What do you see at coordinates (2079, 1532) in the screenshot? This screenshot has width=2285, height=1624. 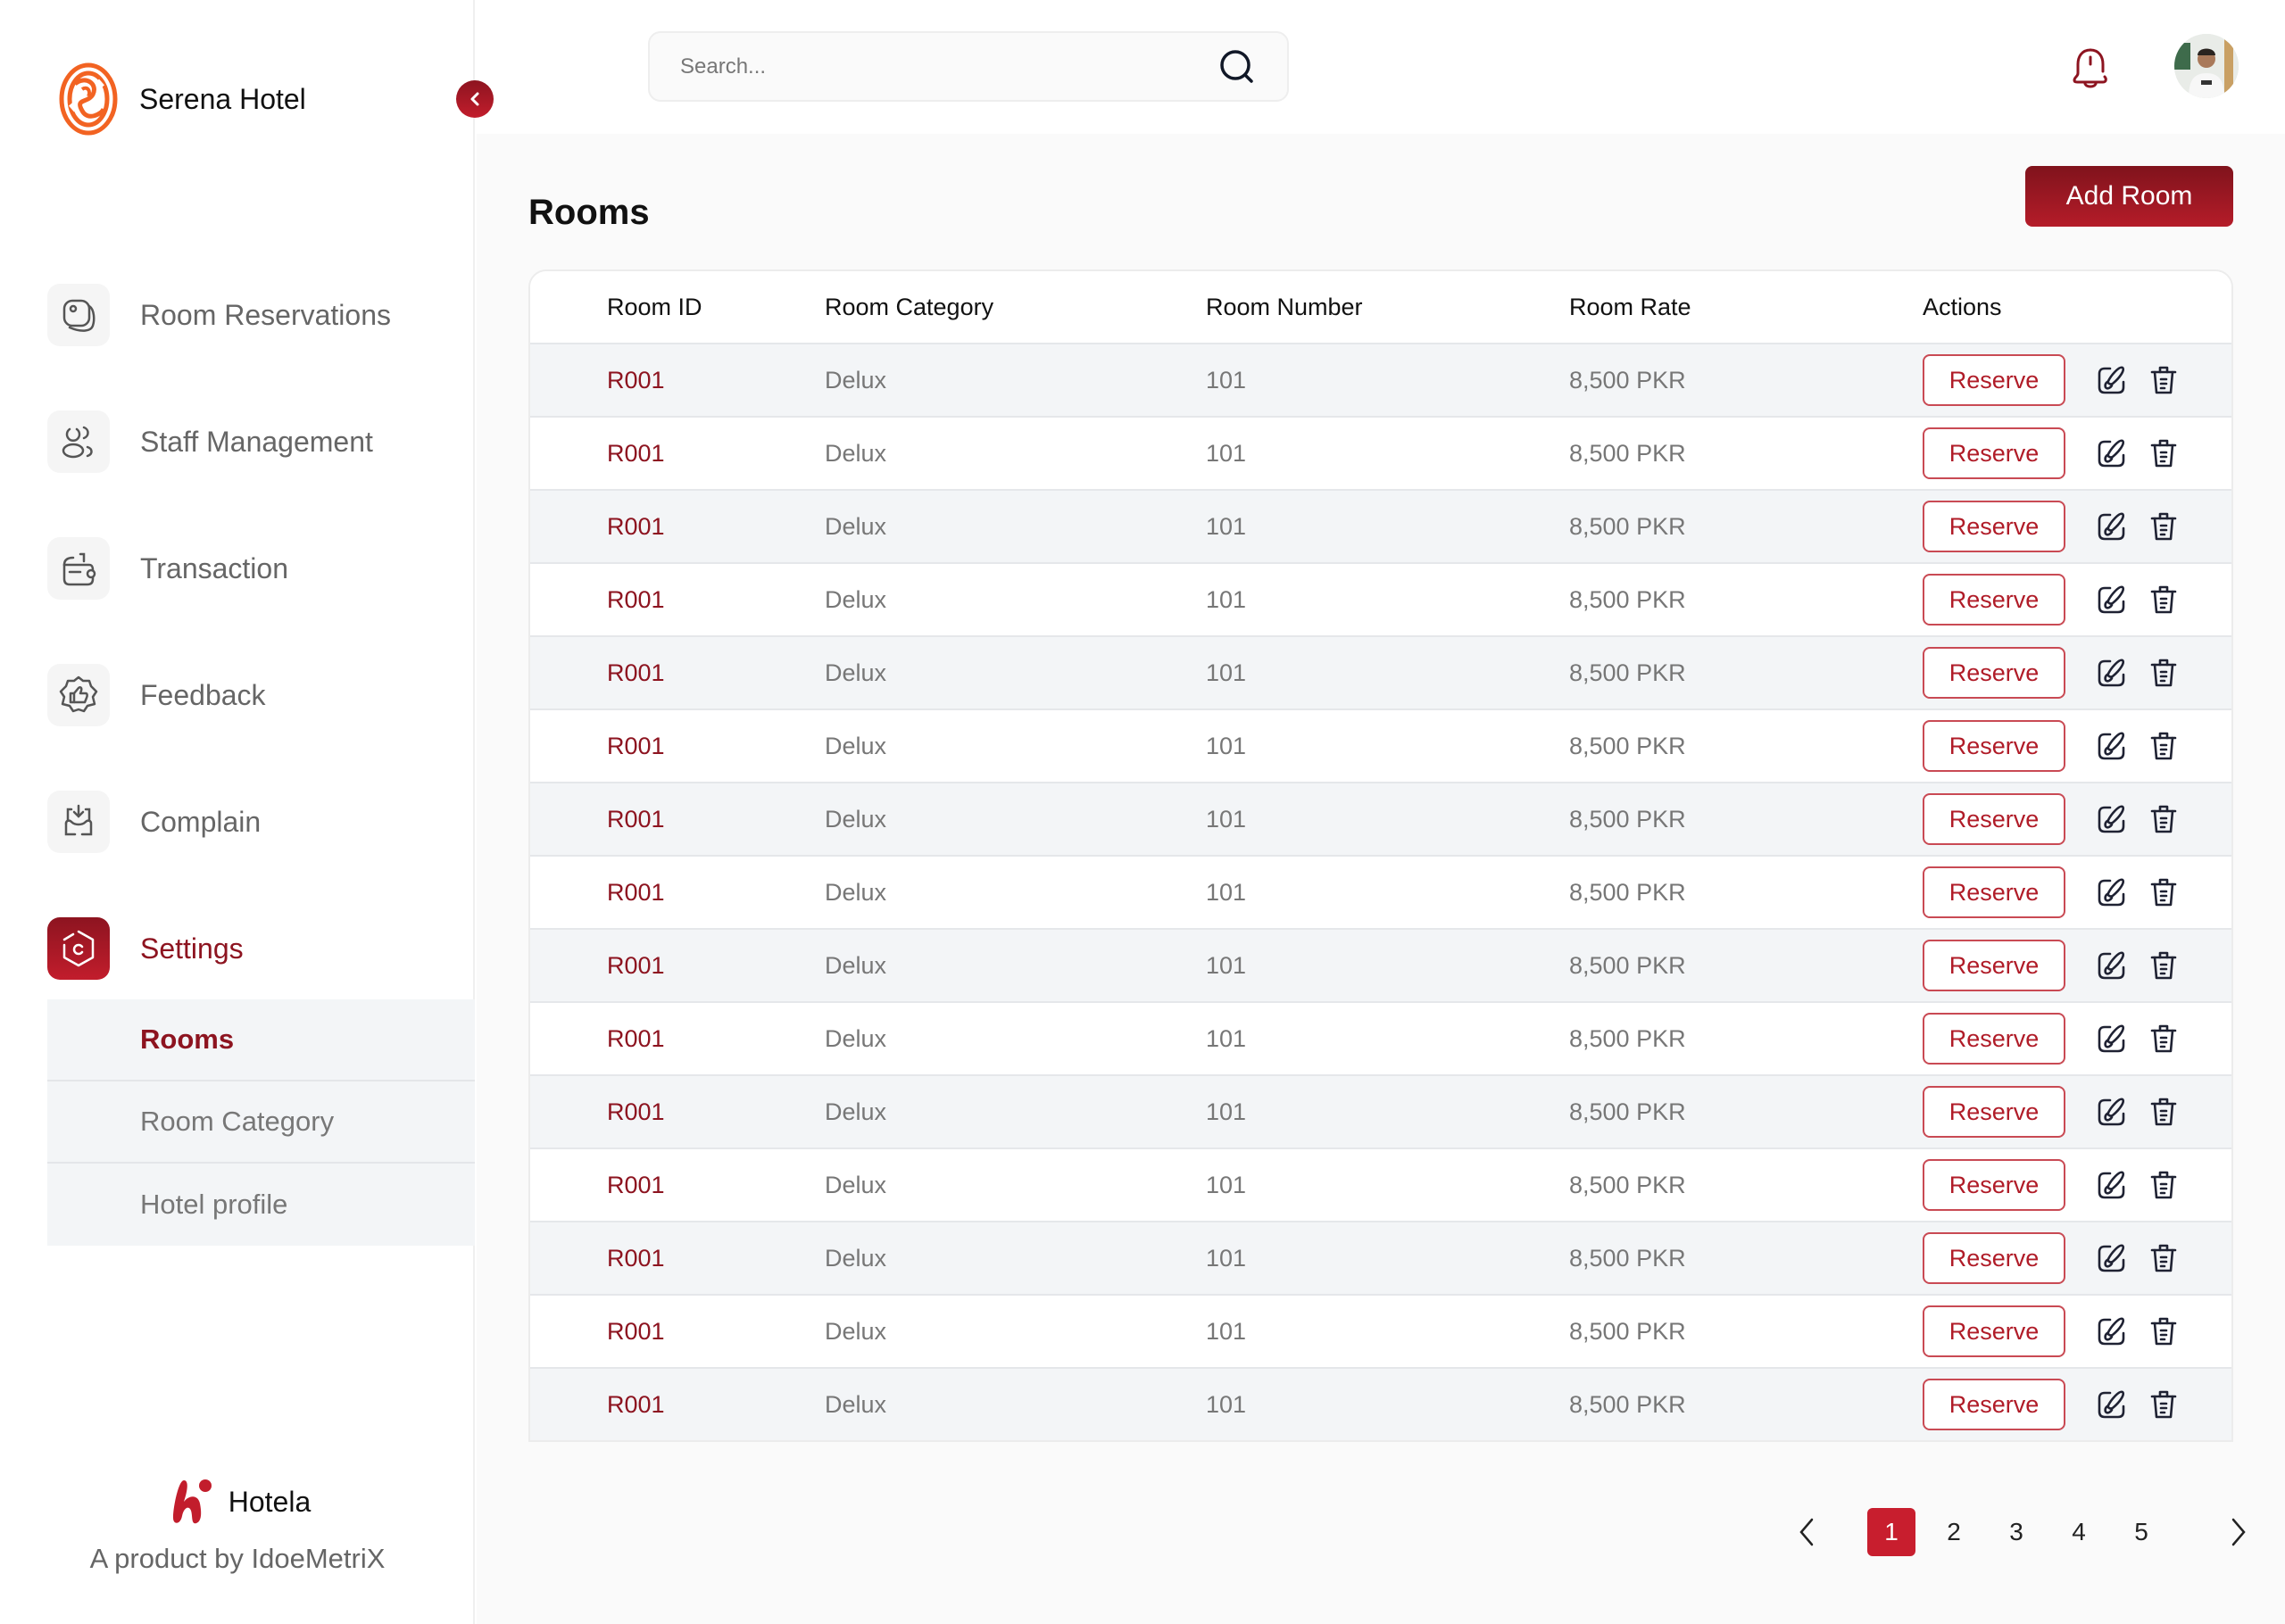 I see `page-4-button: 4` at bounding box center [2079, 1532].